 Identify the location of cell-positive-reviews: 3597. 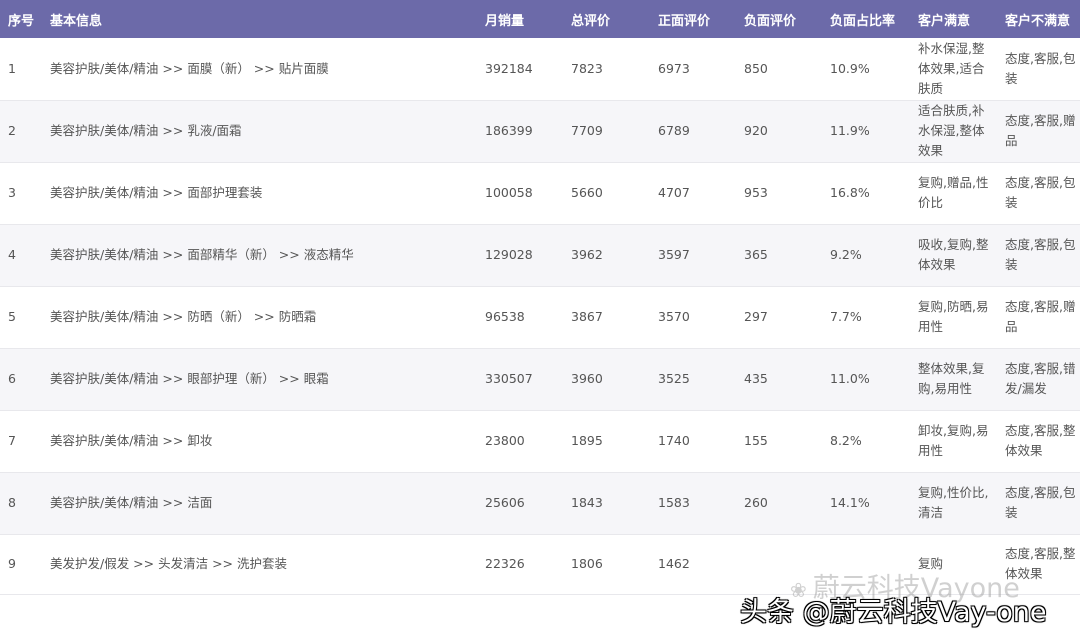
(693, 255).